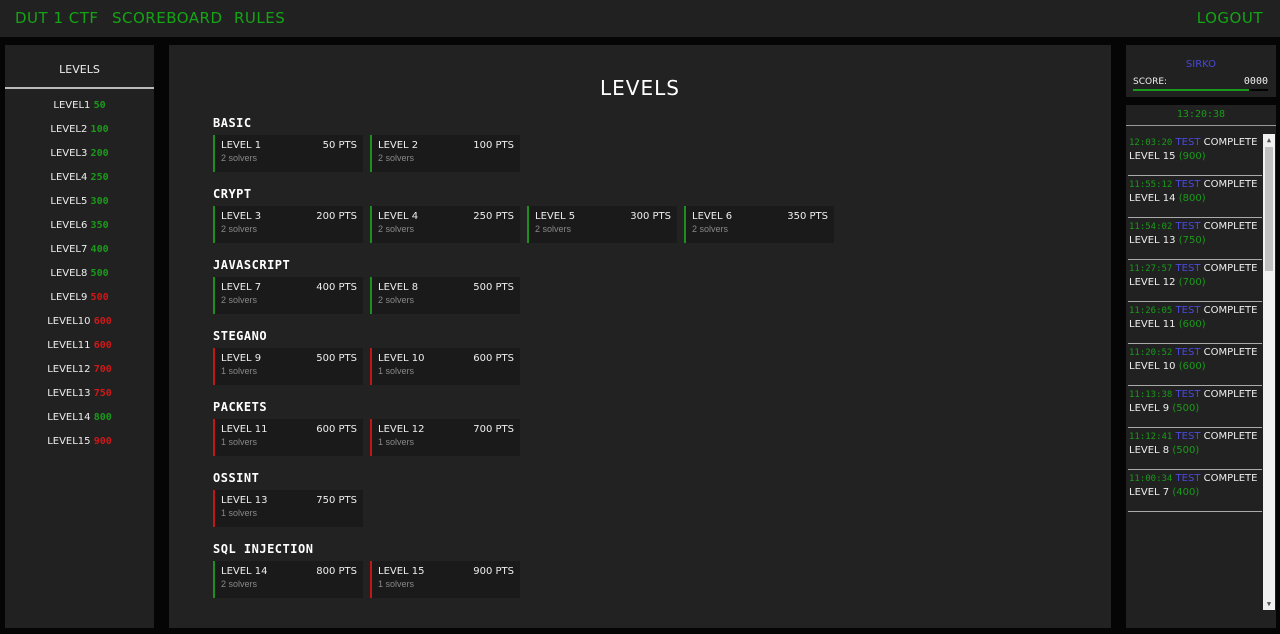  I want to click on level-name: LEVEL 1, so click(241, 145).